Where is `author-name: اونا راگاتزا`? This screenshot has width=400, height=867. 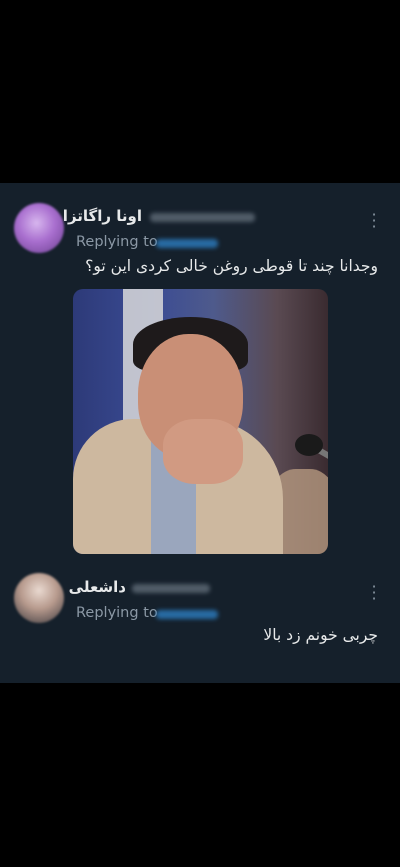
author-name: اونا راگاتزا is located at coordinates (102, 216).